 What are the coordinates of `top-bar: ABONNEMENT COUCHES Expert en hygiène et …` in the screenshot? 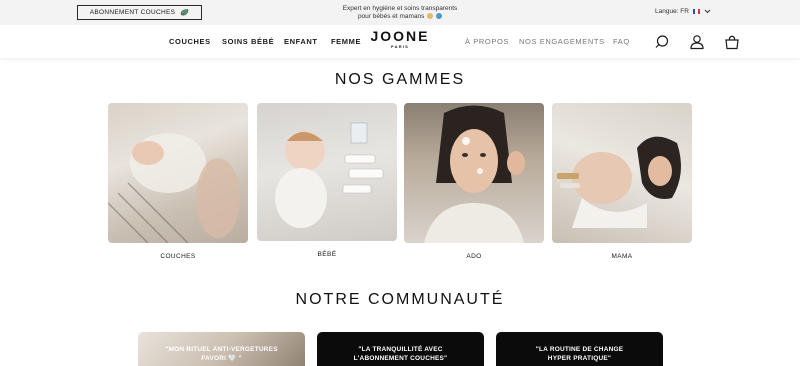 It's located at (400, 12).